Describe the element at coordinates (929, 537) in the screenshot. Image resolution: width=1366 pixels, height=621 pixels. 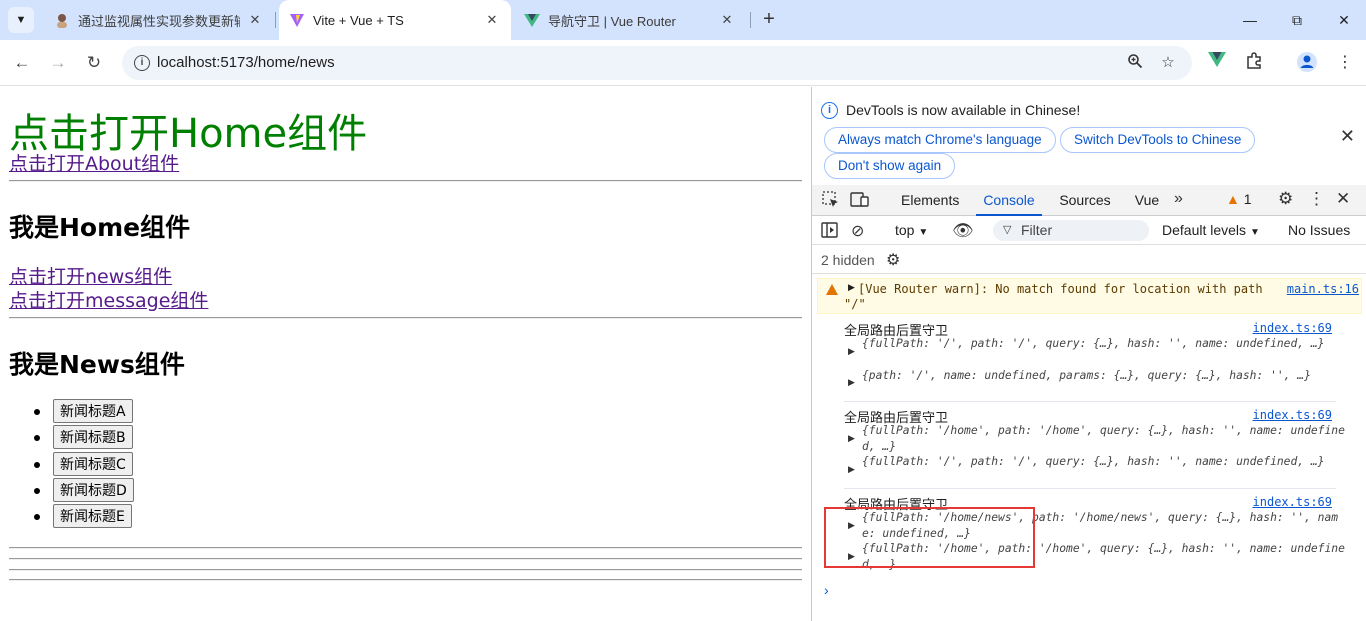
I see `red-highlight-box` at that location.